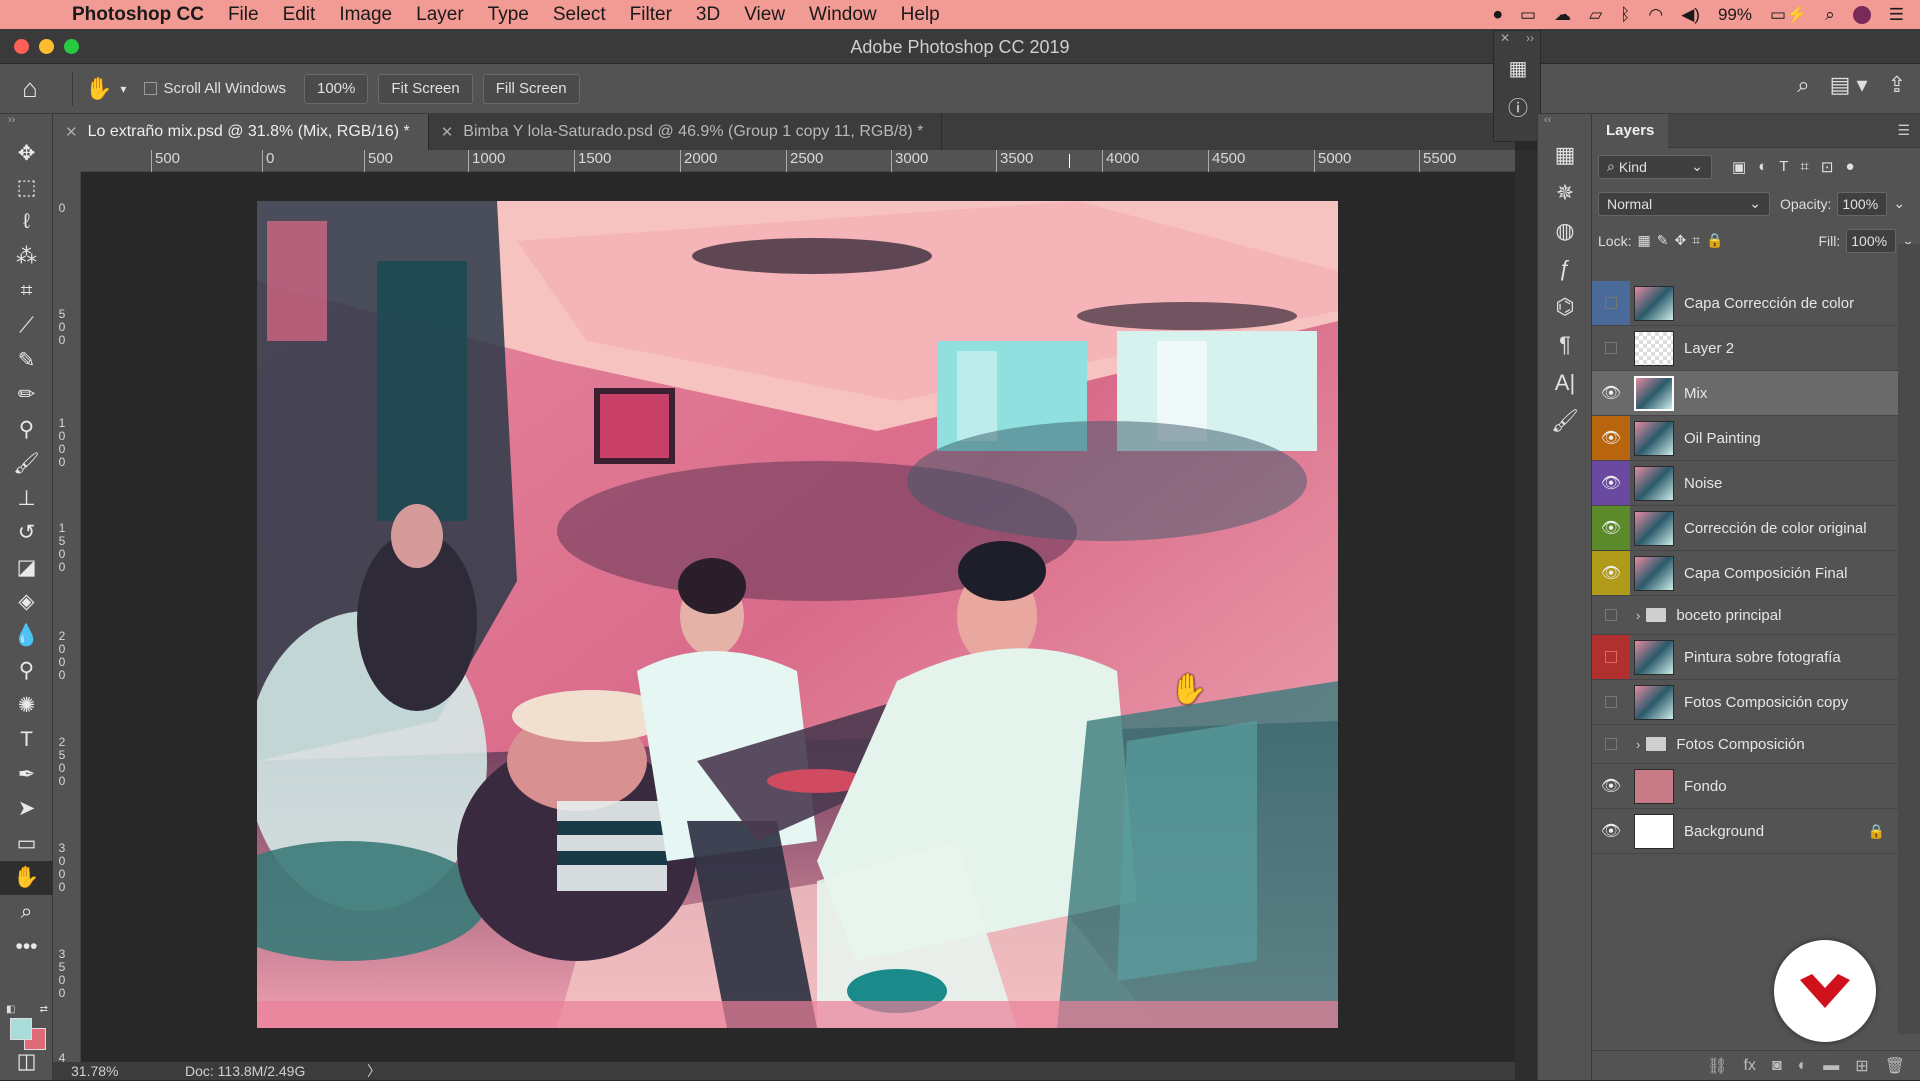  I want to click on fill-field: 100%, so click(1871, 240).